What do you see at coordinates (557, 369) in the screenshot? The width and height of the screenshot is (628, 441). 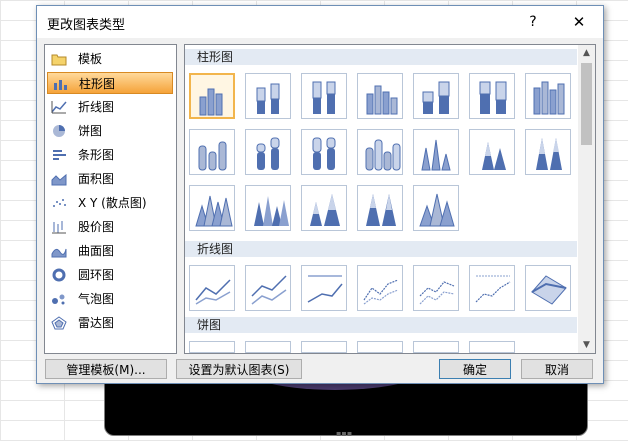 I see `cancel-button: 取消` at bounding box center [557, 369].